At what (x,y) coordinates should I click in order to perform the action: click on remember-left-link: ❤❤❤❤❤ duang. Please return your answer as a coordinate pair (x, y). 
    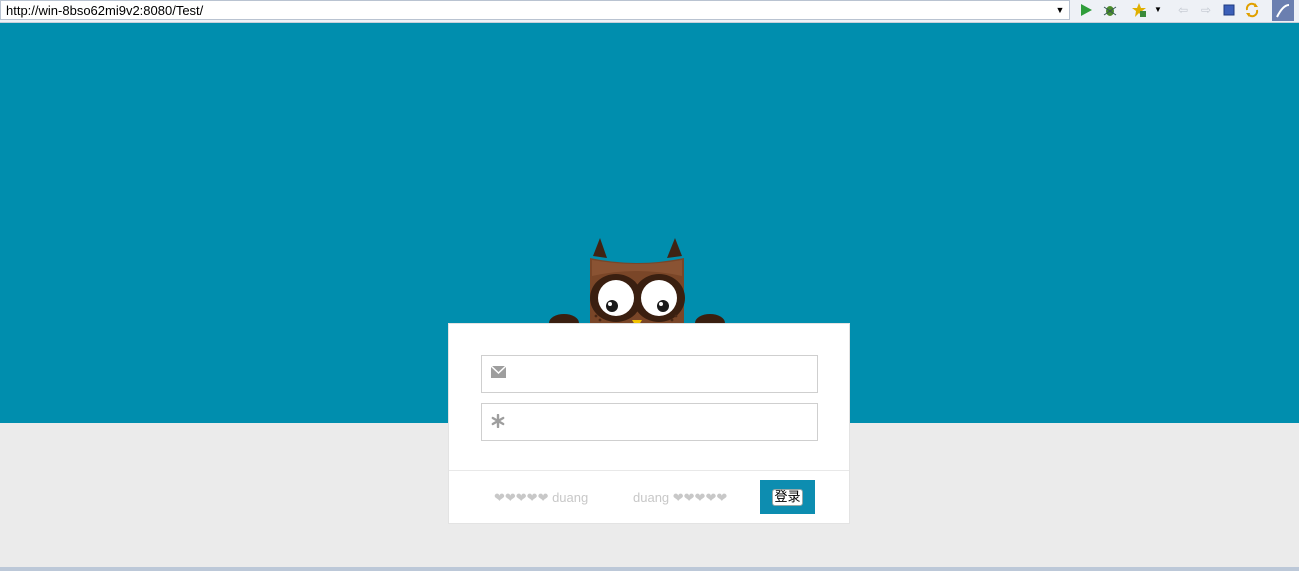
    Looking at the image, I should click on (541, 498).